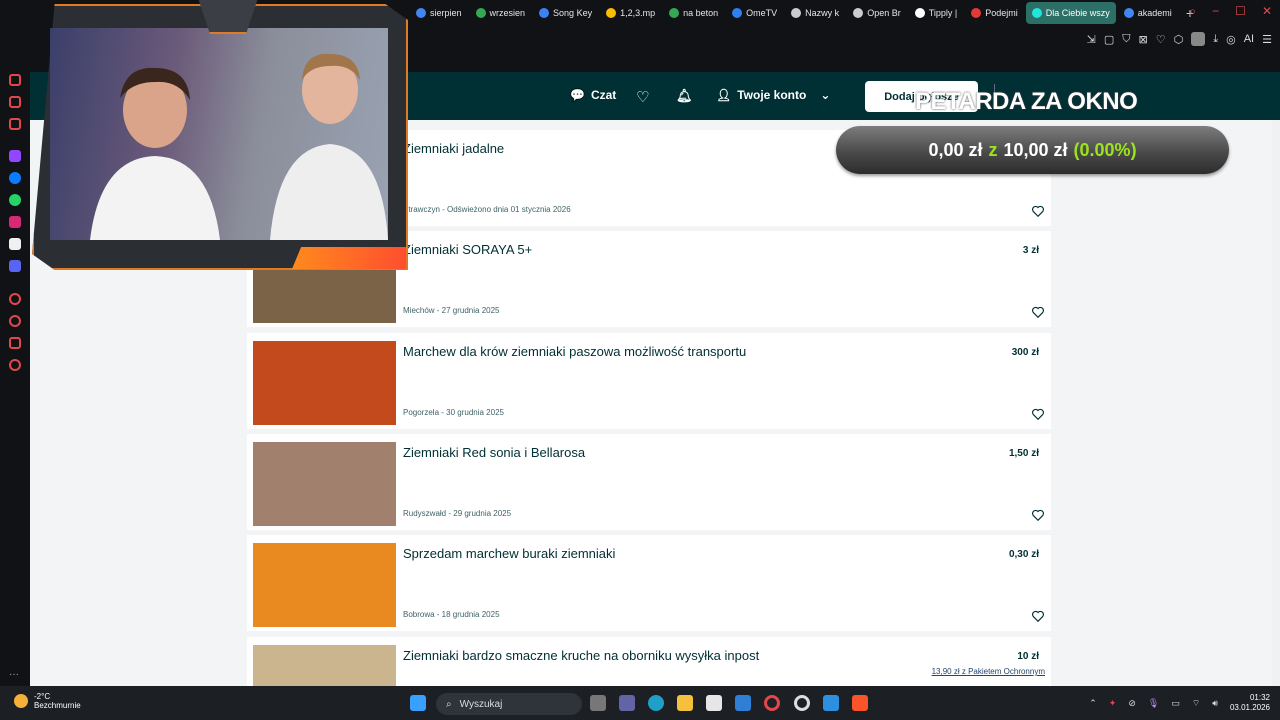 This screenshot has width=1280, height=720. What do you see at coordinates (15, 343) in the screenshot?
I see `extensions-icon` at bounding box center [15, 343].